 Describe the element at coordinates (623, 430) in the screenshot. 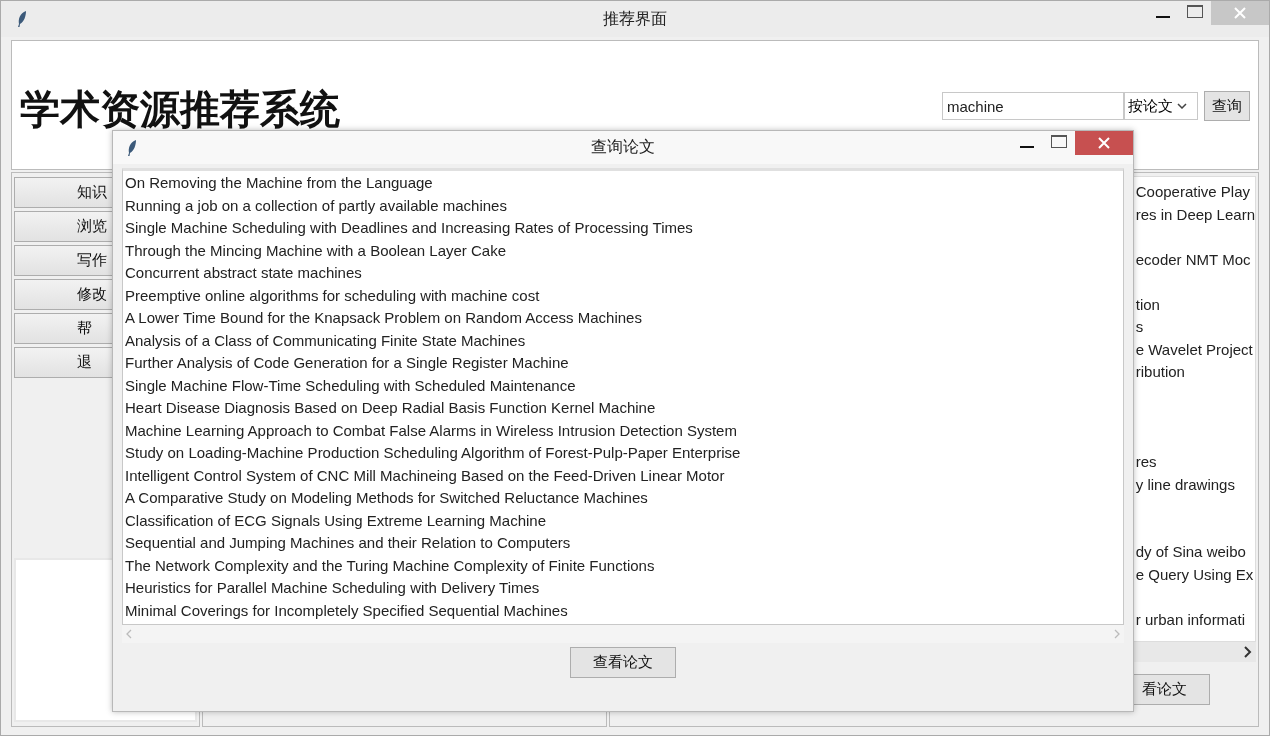

I see `list-item: Machine Learning Approach to Combat False Alarms in Wireless Intrusion Detection System` at that location.